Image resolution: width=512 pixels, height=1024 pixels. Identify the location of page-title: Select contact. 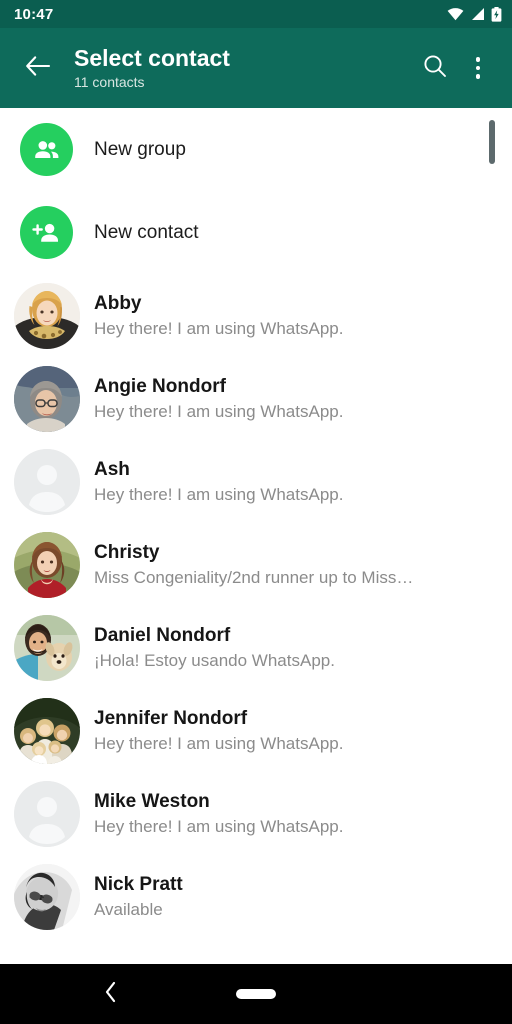
(152, 58).